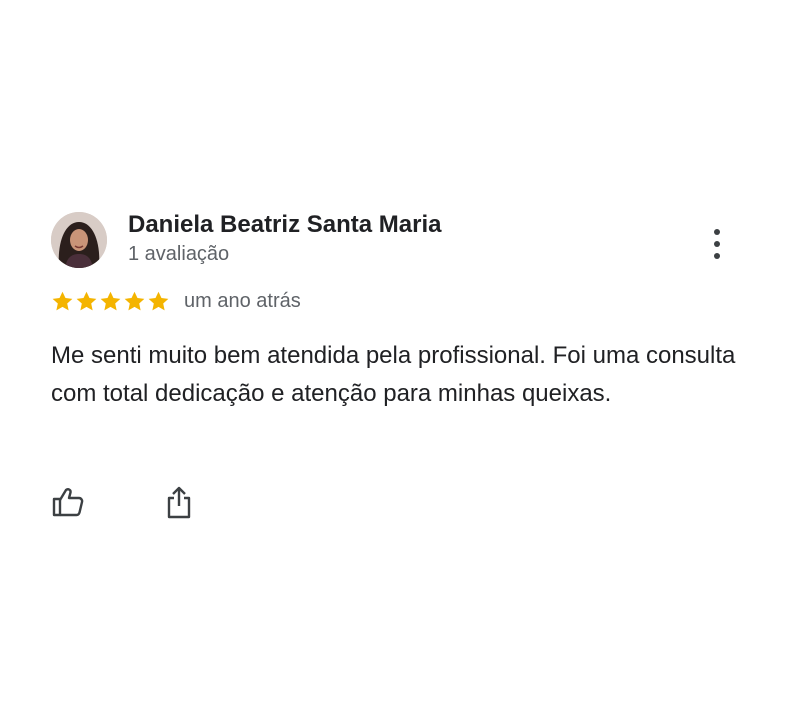 This screenshot has width=800, height=711. I want to click on reviewer-name: Daniela Beatriz Santa Maria, so click(284, 225).